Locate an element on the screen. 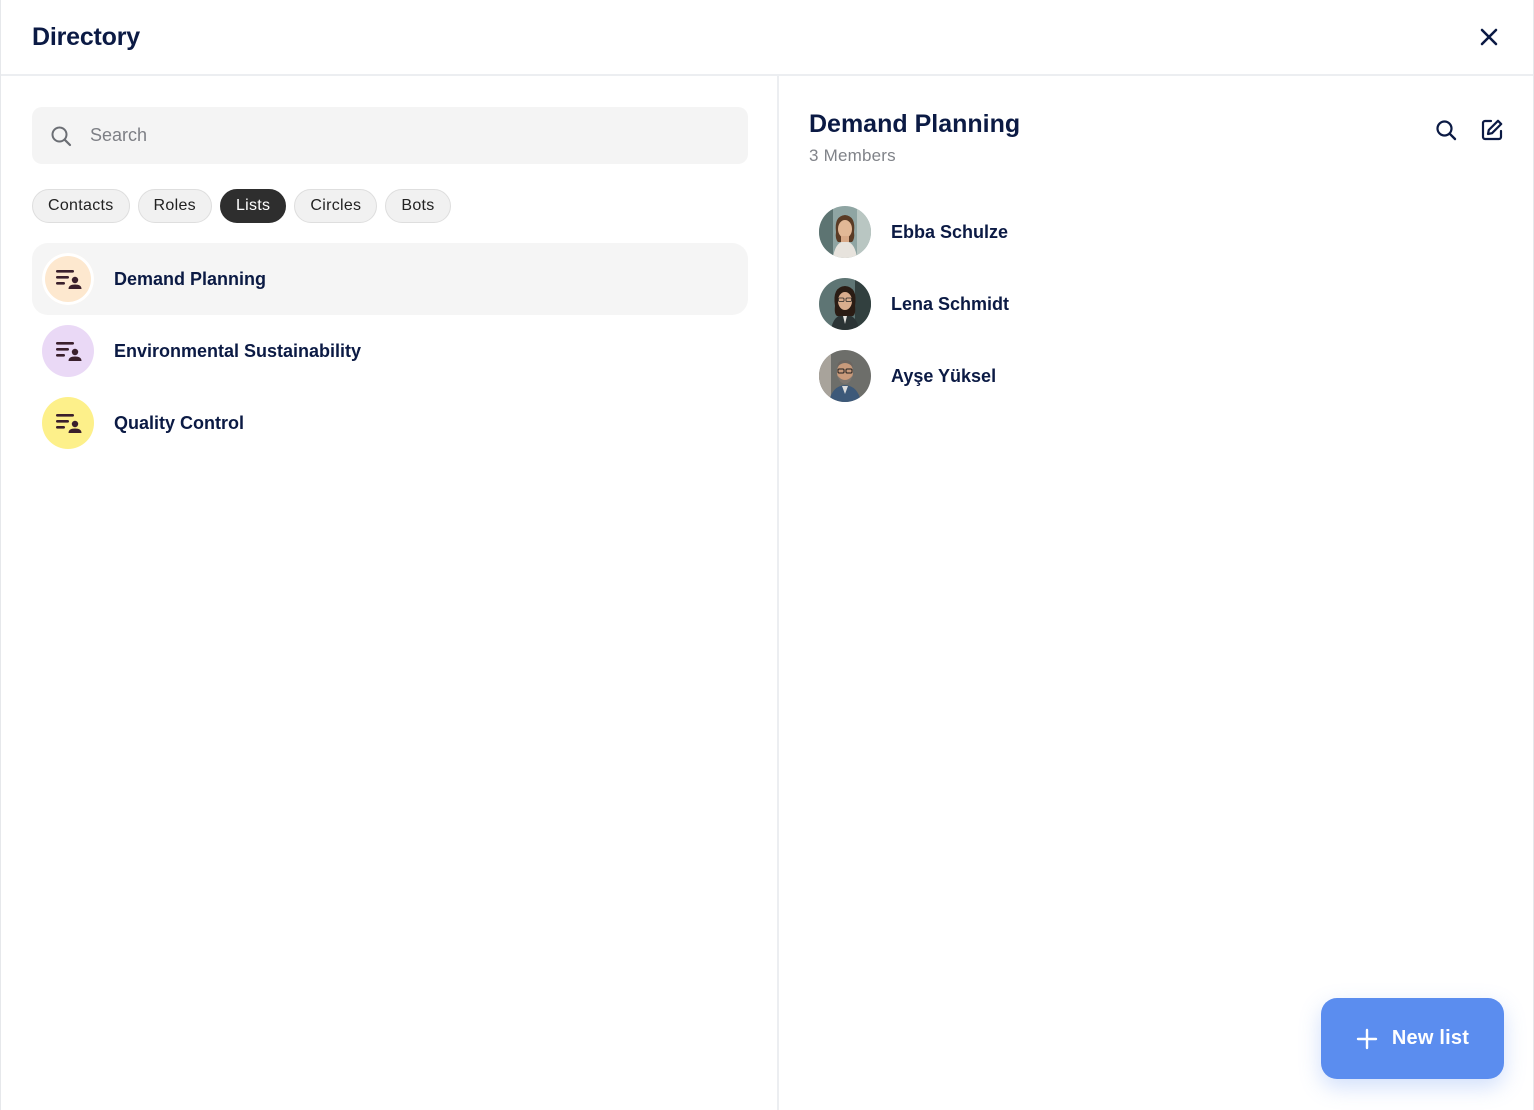 The width and height of the screenshot is (1534, 1110). list-item-quality-control: Quality Control is located at coordinates (390, 423).